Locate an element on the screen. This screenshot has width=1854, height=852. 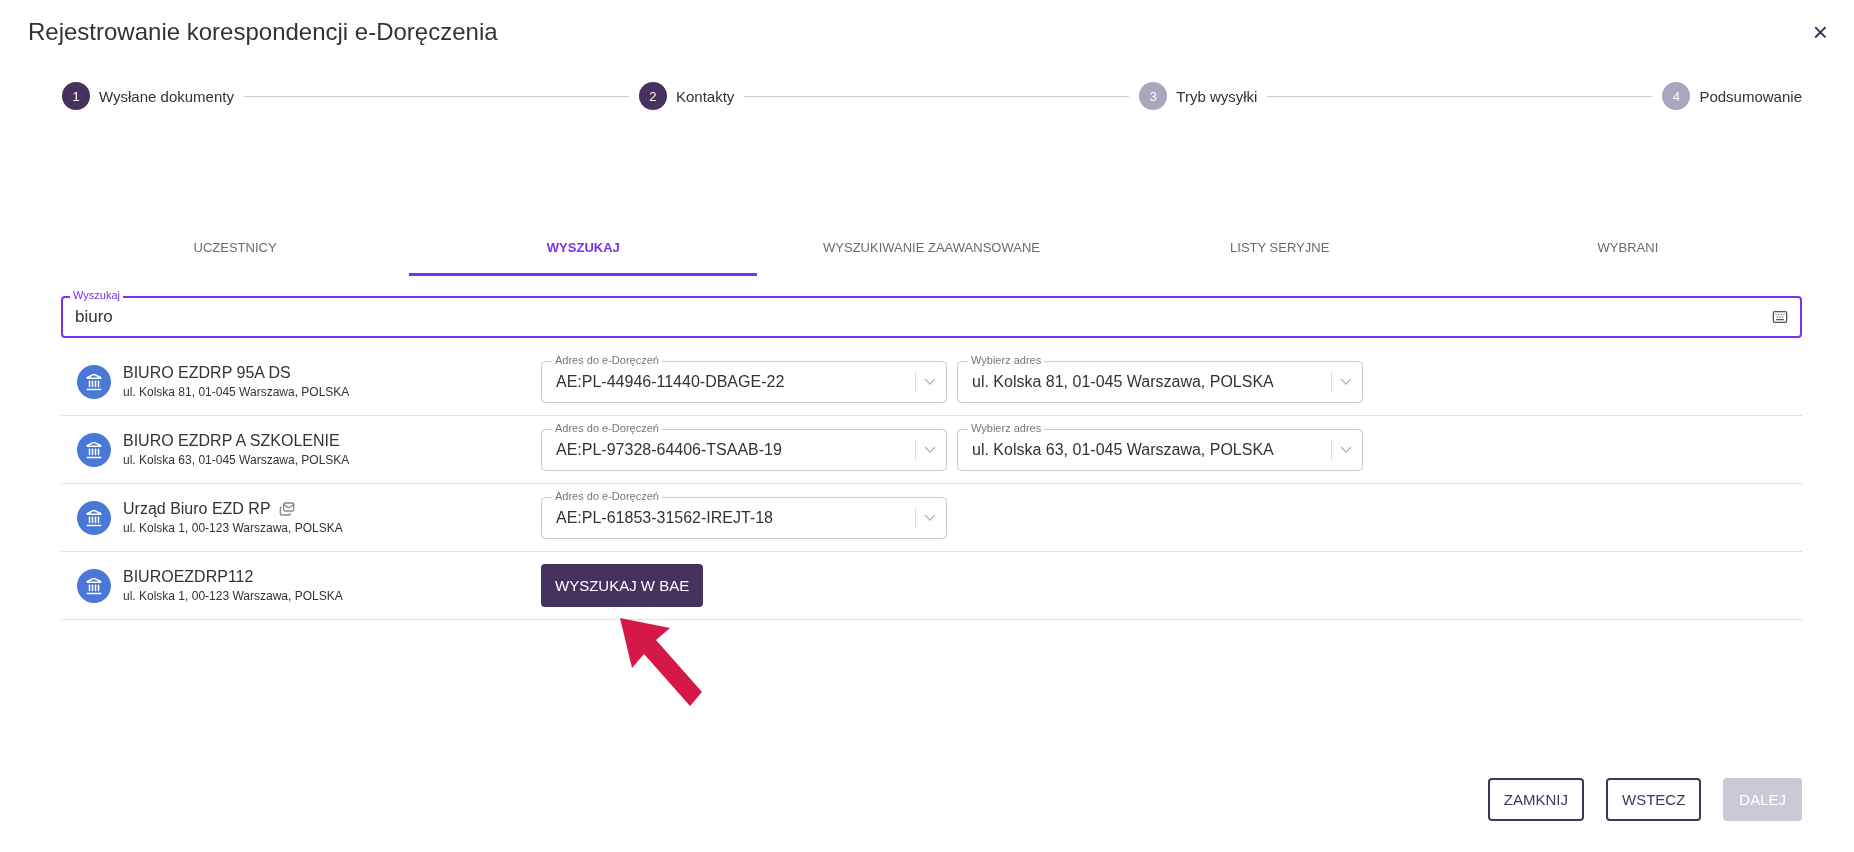
step-label: Wysłane dokumenty is located at coordinates (166, 96).